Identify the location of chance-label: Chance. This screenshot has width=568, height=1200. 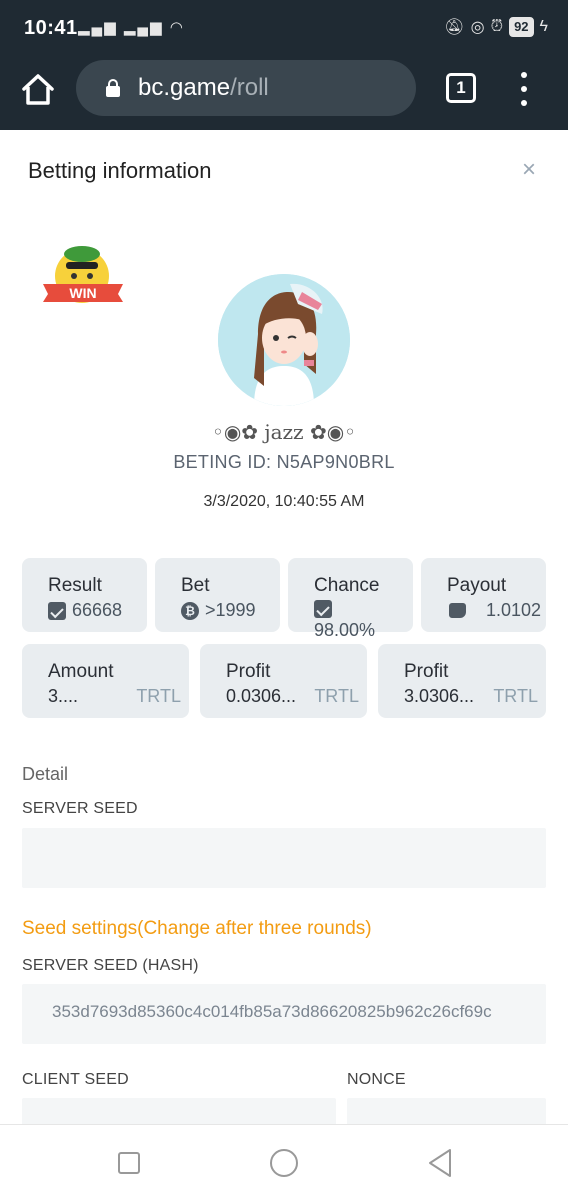
(347, 585).